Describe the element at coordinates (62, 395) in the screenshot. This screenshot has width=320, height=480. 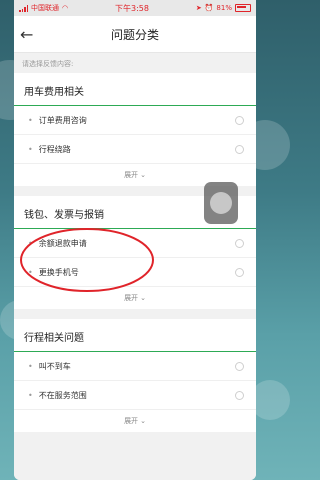
I see `item-label: 不在服务范围` at that location.